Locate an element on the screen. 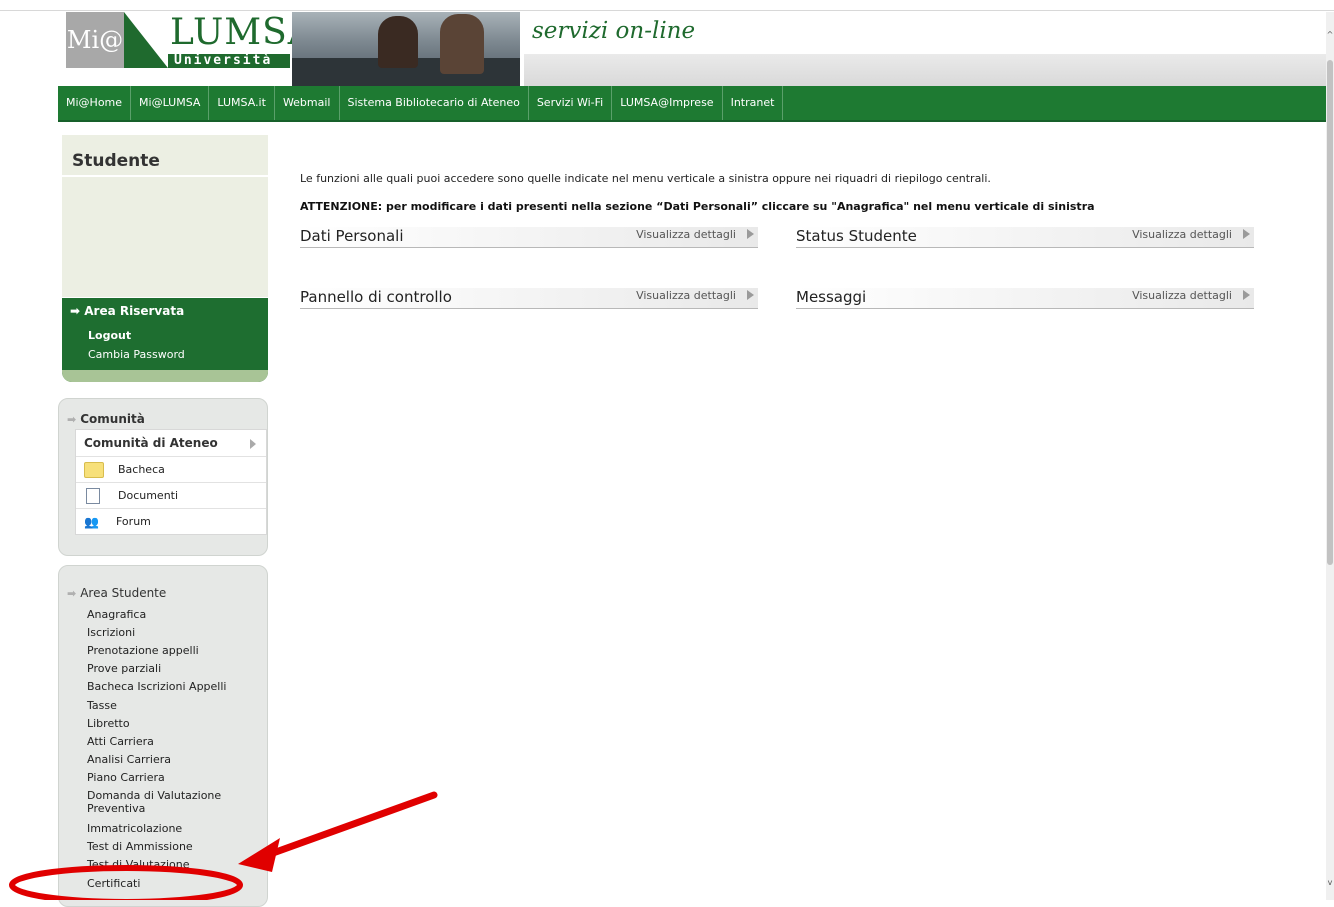 The image size is (1334, 907). nav-mi-lumsa: Mi@LUMSA is located at coordinates (170, 103).